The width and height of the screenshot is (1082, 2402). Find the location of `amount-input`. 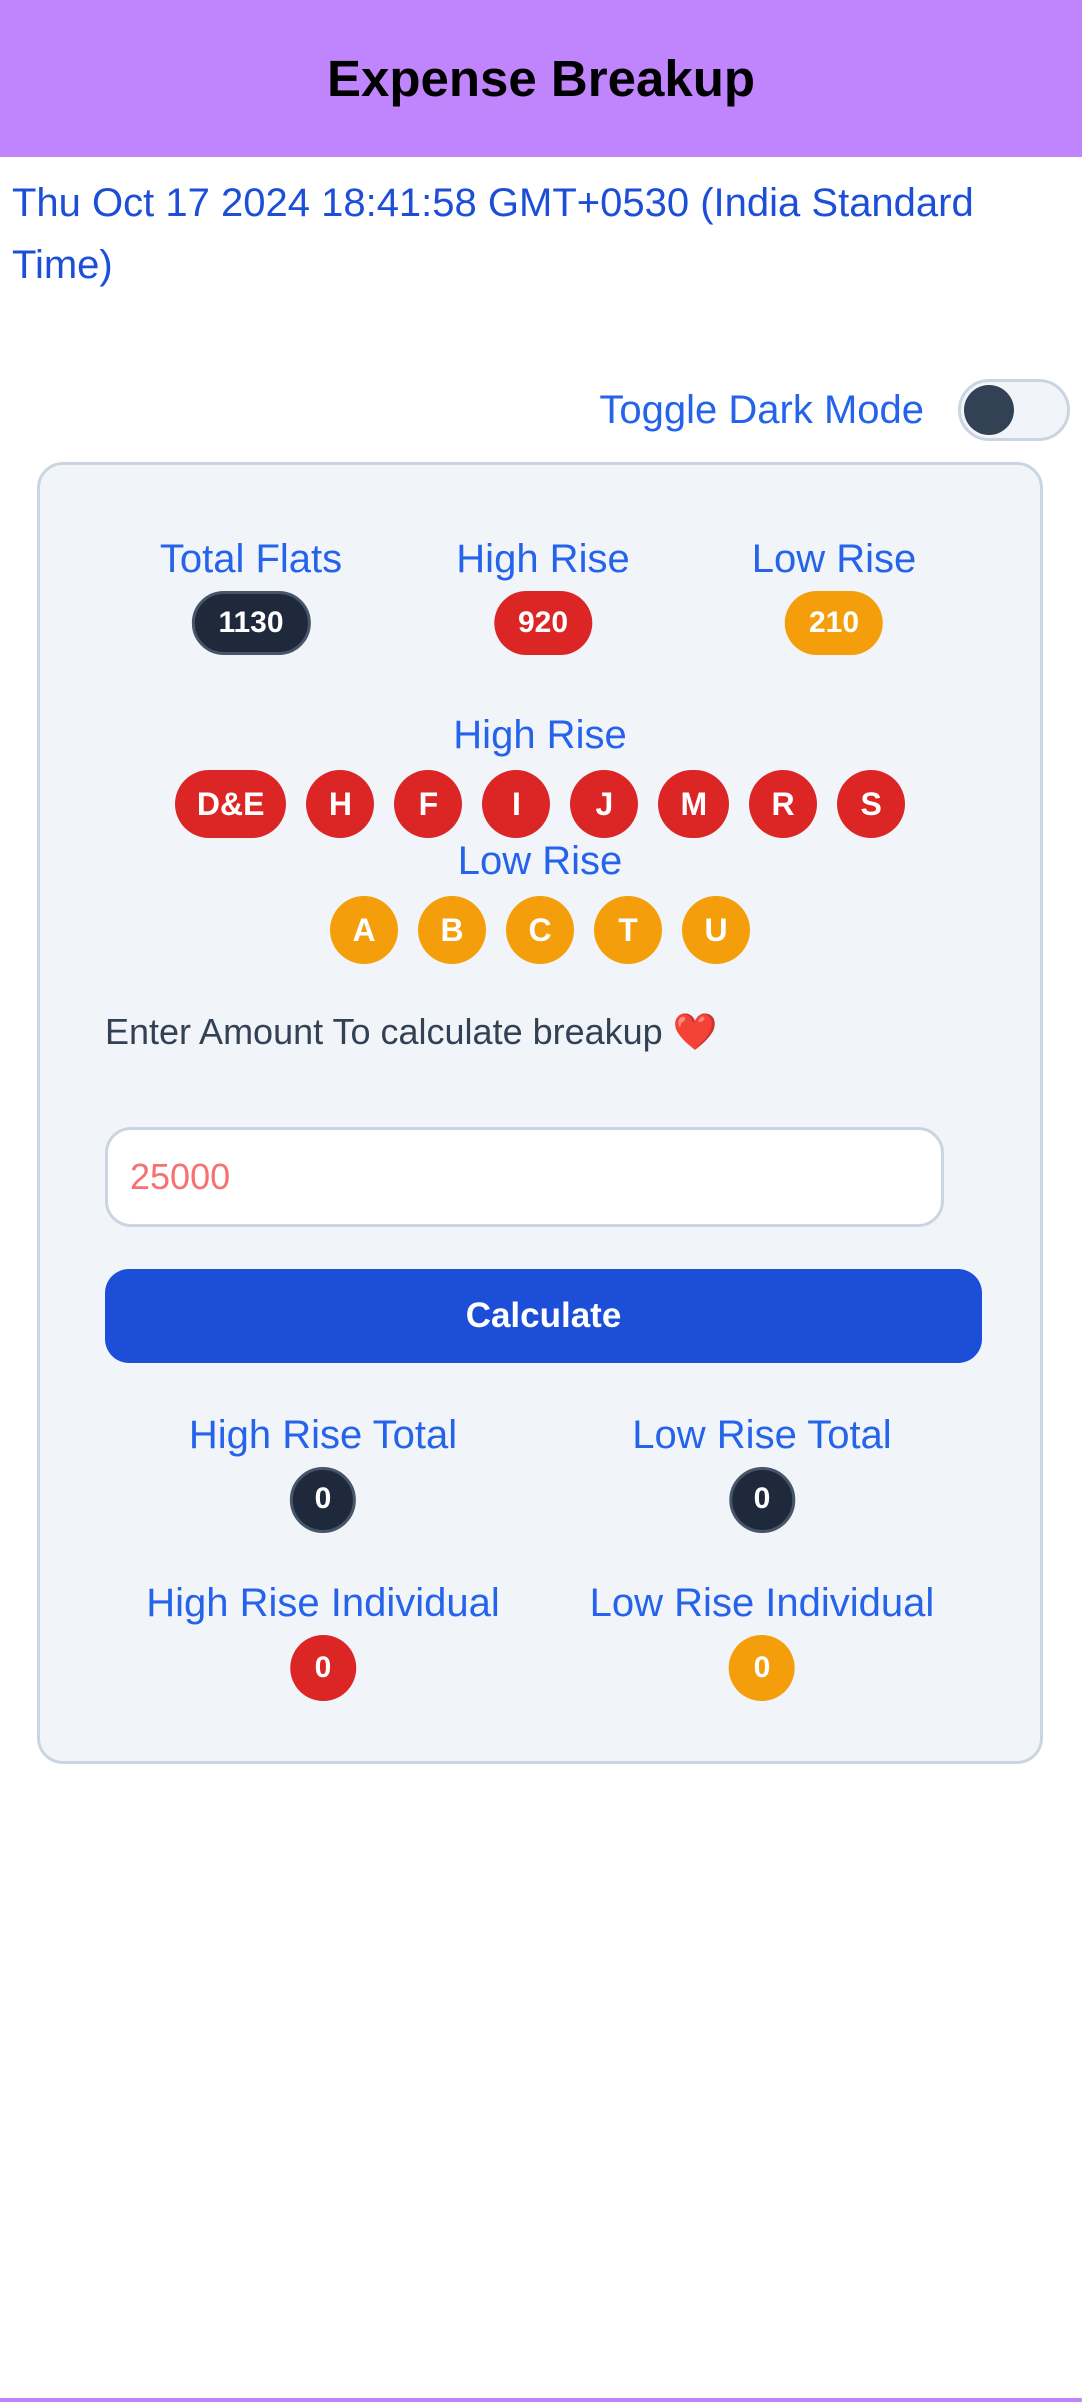

amount-input is located at coordinates (524, 1177).